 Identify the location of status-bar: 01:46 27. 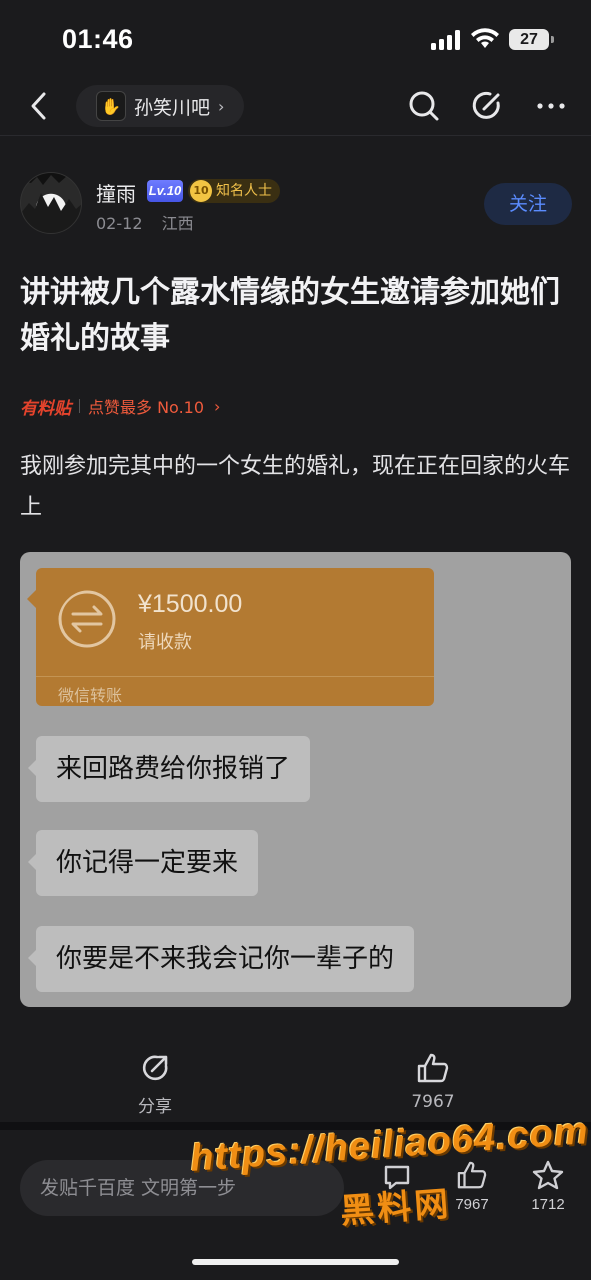
(295, 39).